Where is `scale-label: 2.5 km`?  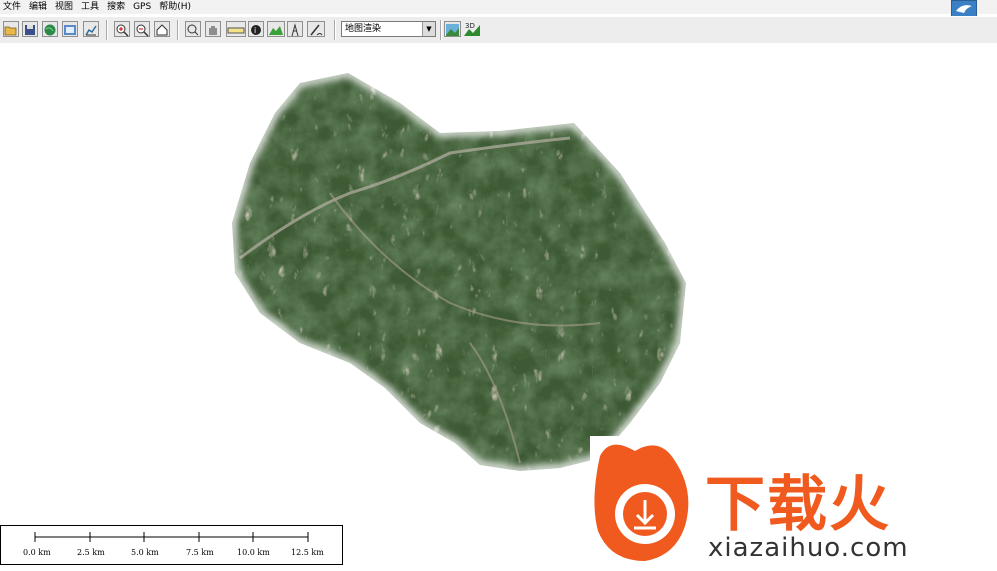 scale-label: 2.5 km is located at coordinates (91, 552).